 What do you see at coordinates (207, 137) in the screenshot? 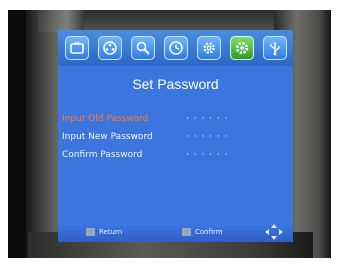
I see `new-password-value: · · · · · ·` at bounding box center [207, 137].